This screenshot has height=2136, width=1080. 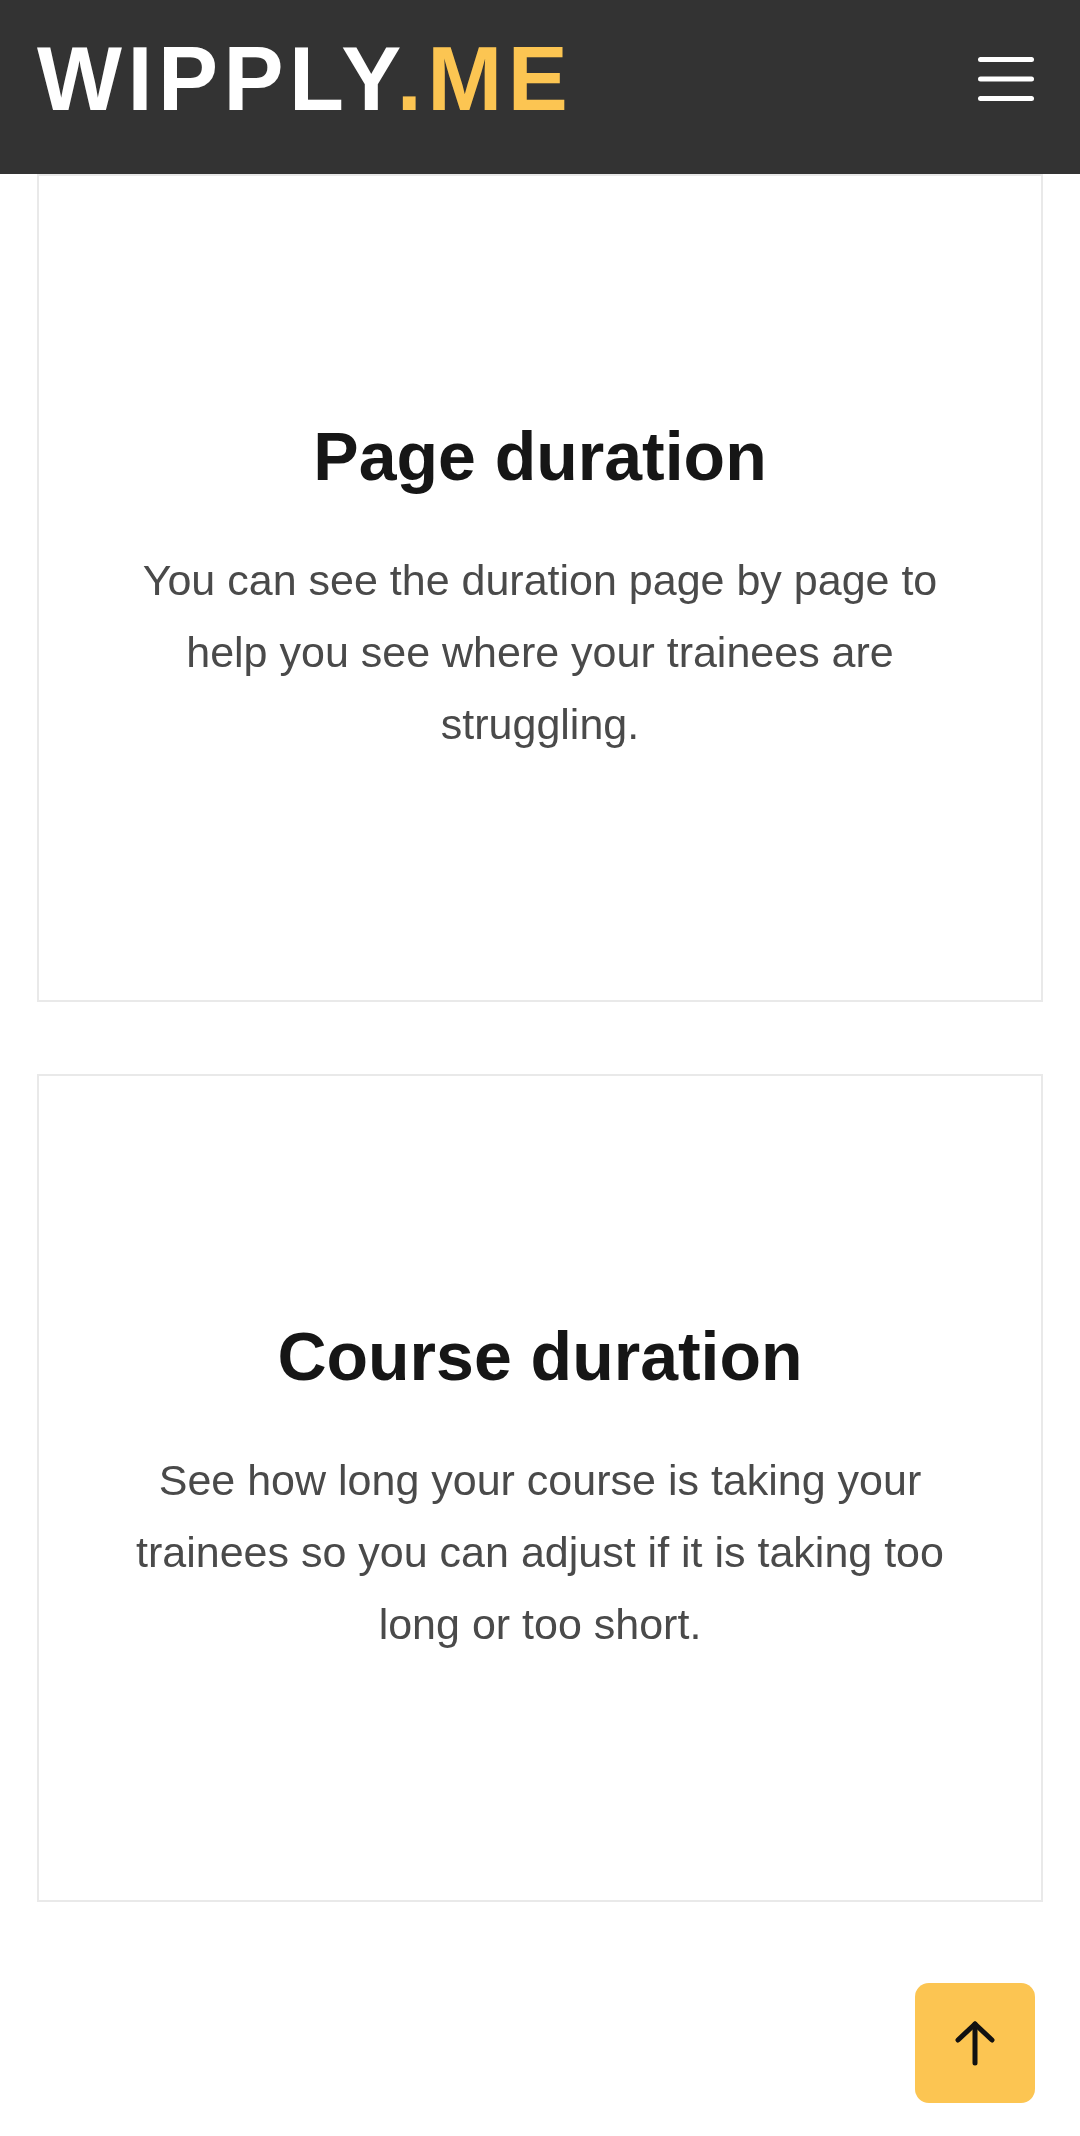 I want to click on back-to-top-button, so click(x=975, y=2043).